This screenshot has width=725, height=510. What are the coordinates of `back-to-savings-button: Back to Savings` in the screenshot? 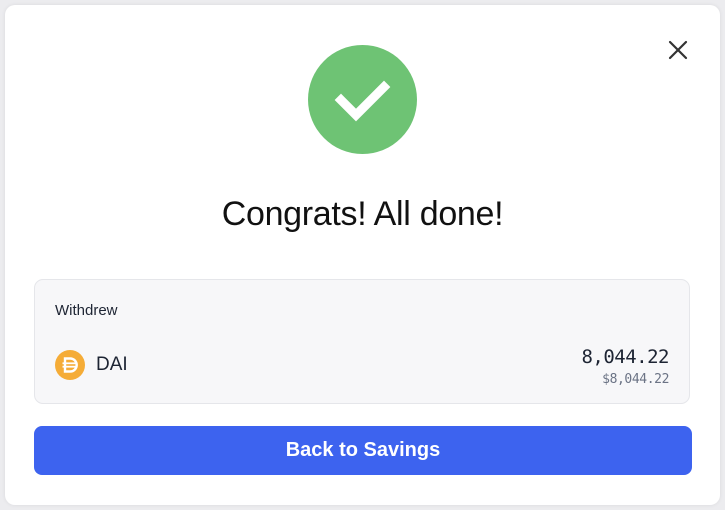 It's located at (363, 450).